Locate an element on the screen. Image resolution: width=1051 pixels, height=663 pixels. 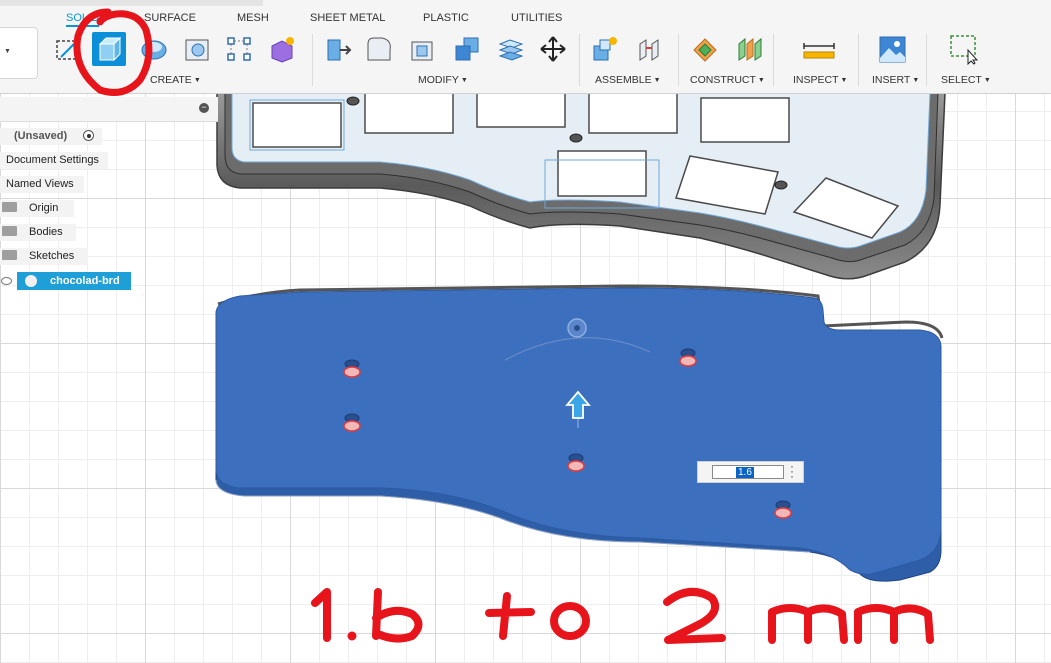
form-button is located at coordinates (281, 49).